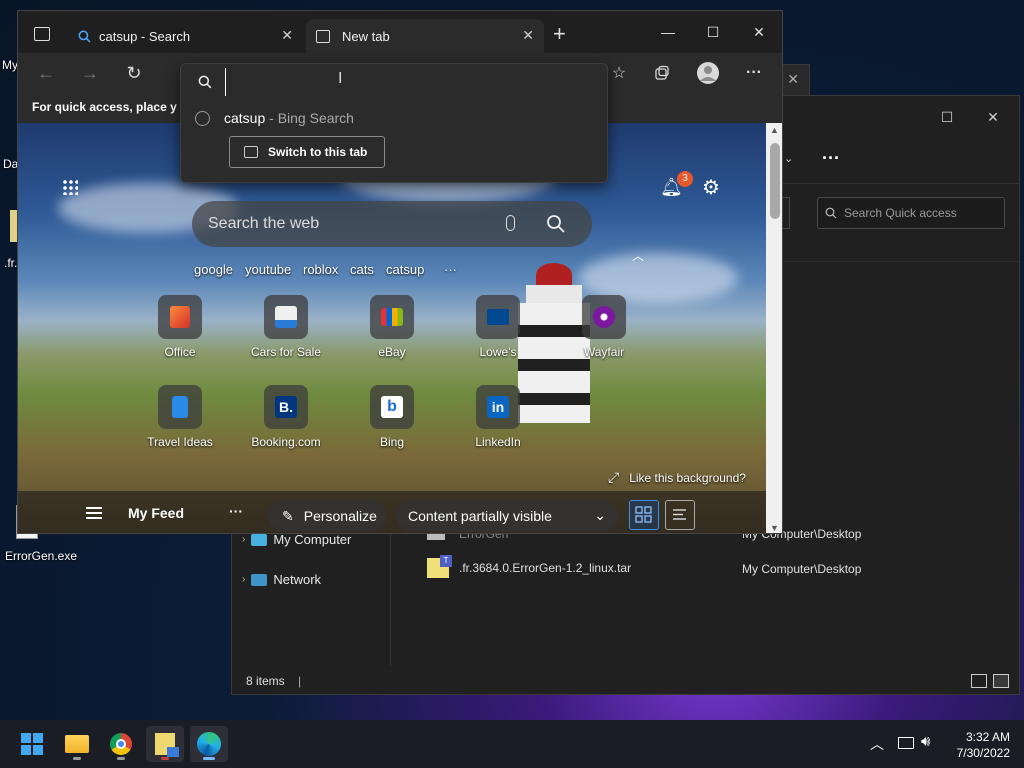 The width and height of the screenshot is (1024, 768). What do you see at coordinates (774, 328) in the screenshot?
I see `page-scrollbar: ▲ ▼` at bounding box center [774, 328].